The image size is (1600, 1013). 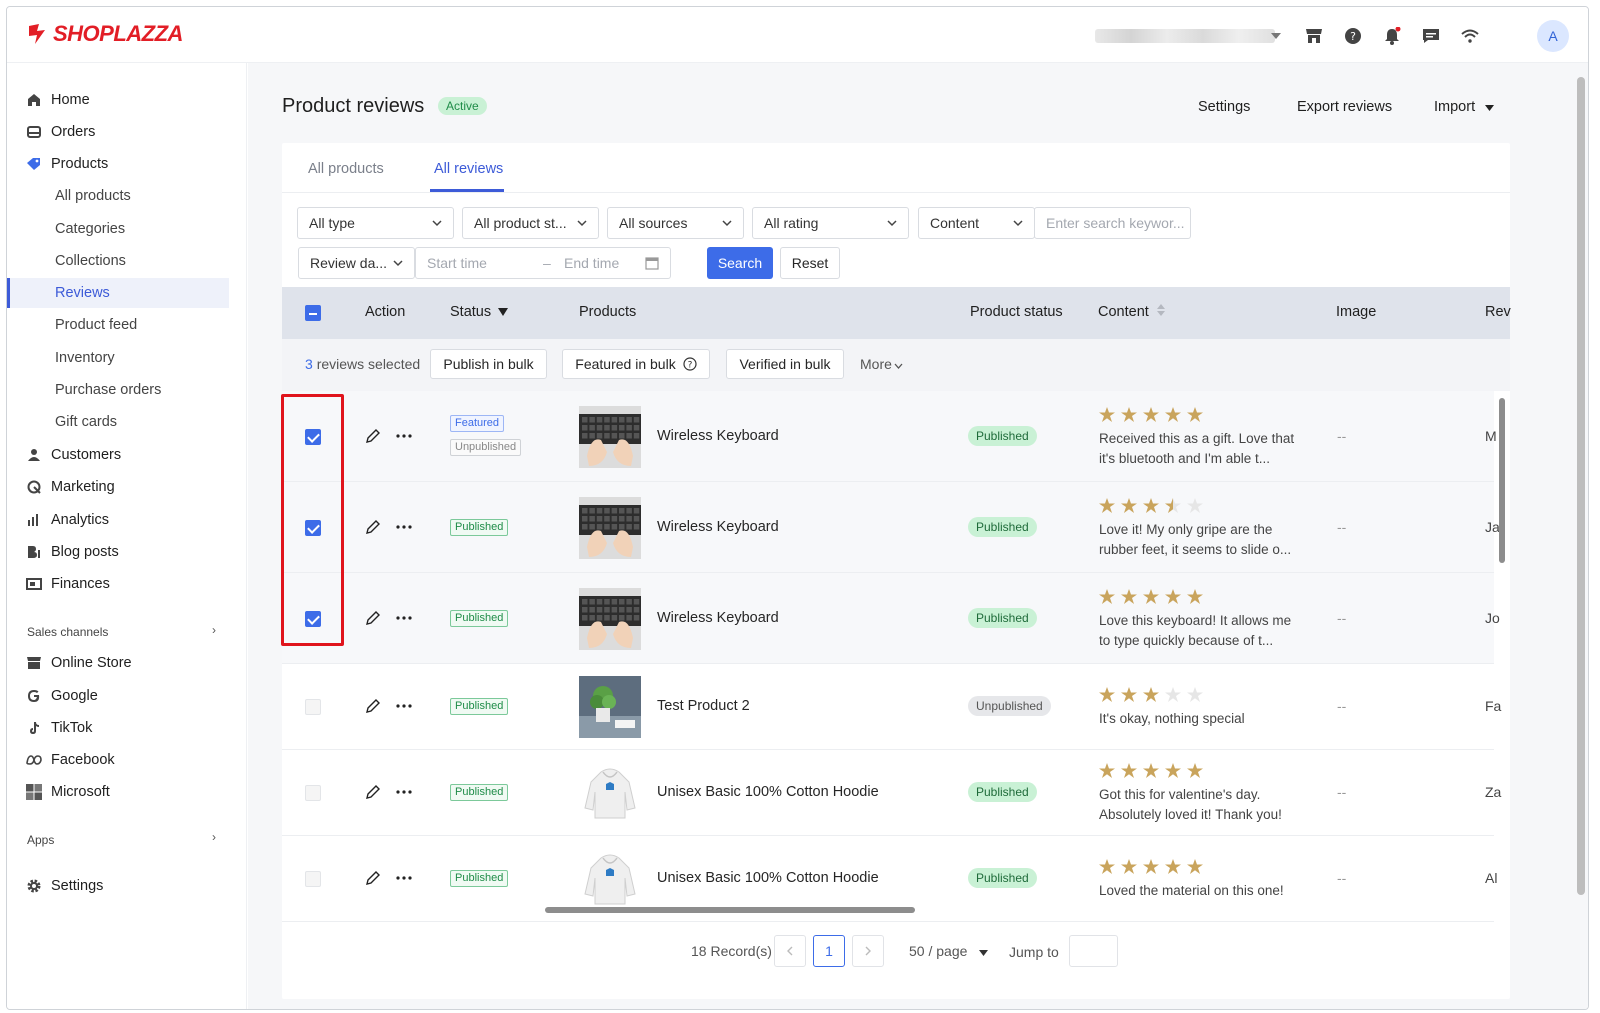 What do you see at coordinates (127, 358) in the screenshot?
I see `sidebar-item-inventory: Inventory` at bounding box center [127, 358].